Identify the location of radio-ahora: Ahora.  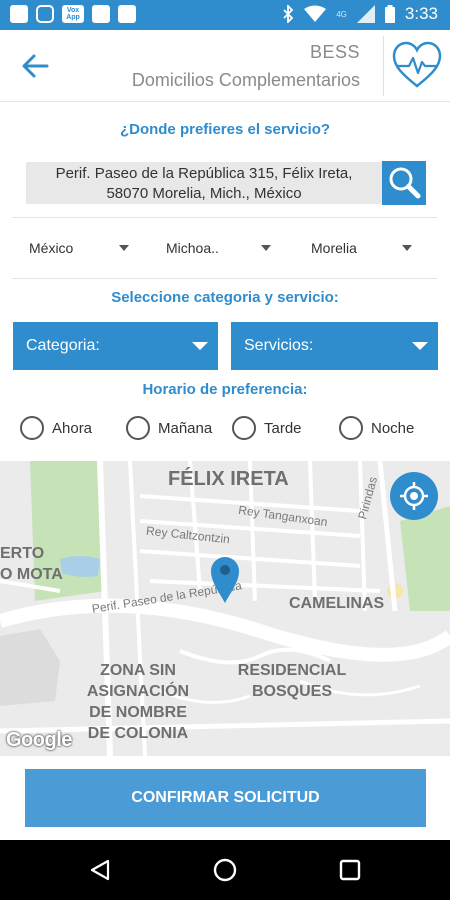
(56, 428).